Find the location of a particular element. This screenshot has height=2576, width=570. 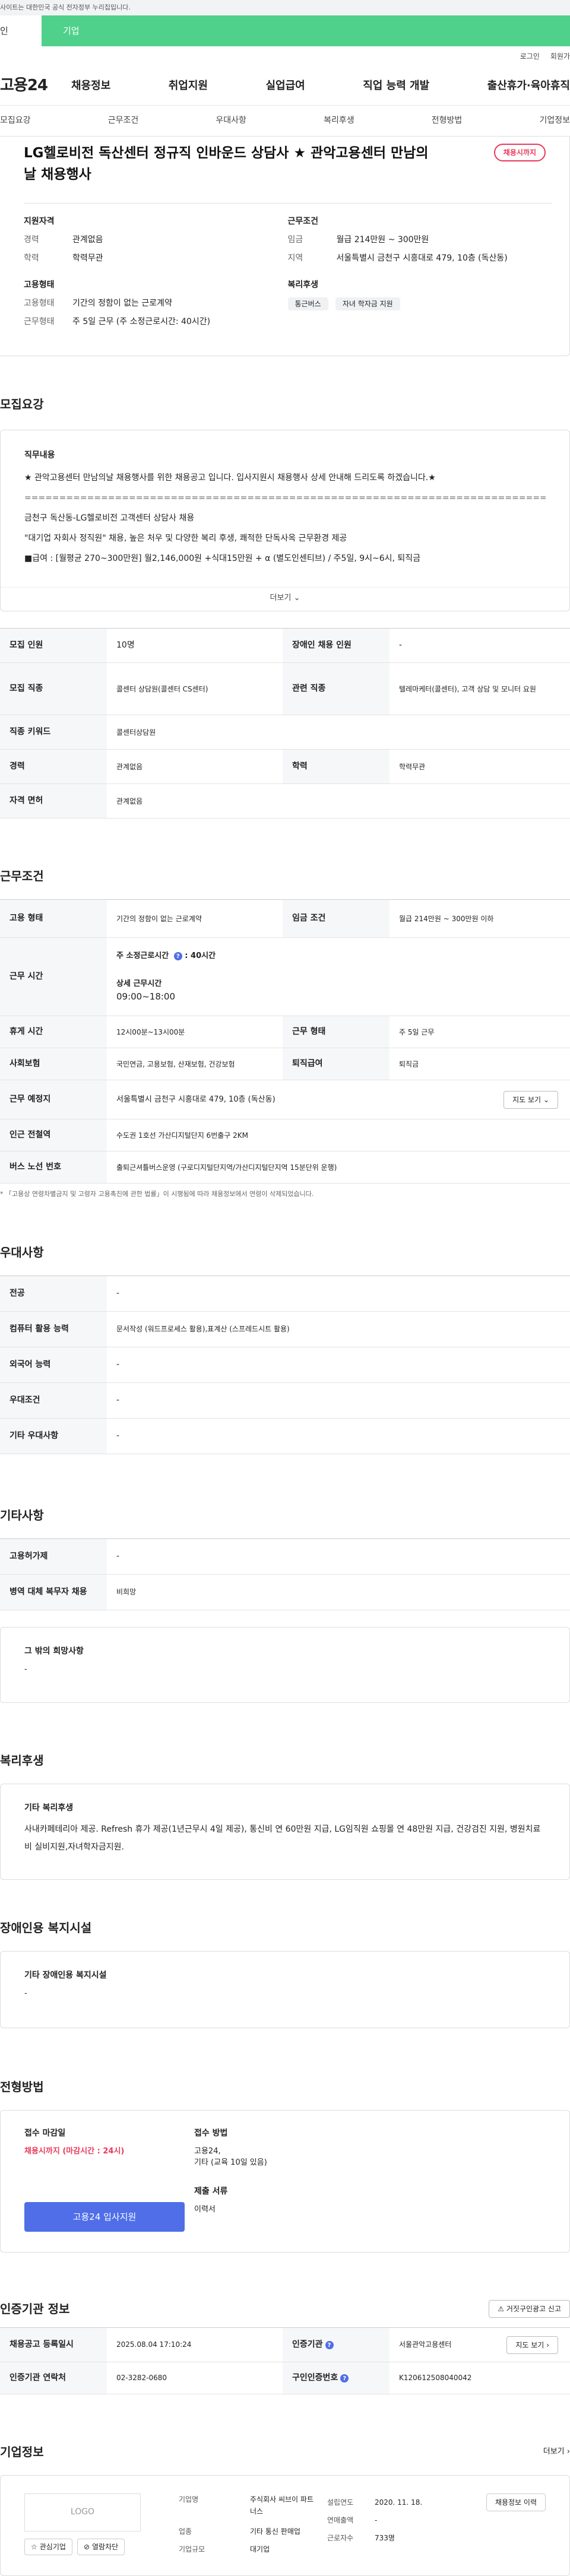

table-row: 병역 대체 복무자 채용 비희망 is located at coordinates (285, 1592).